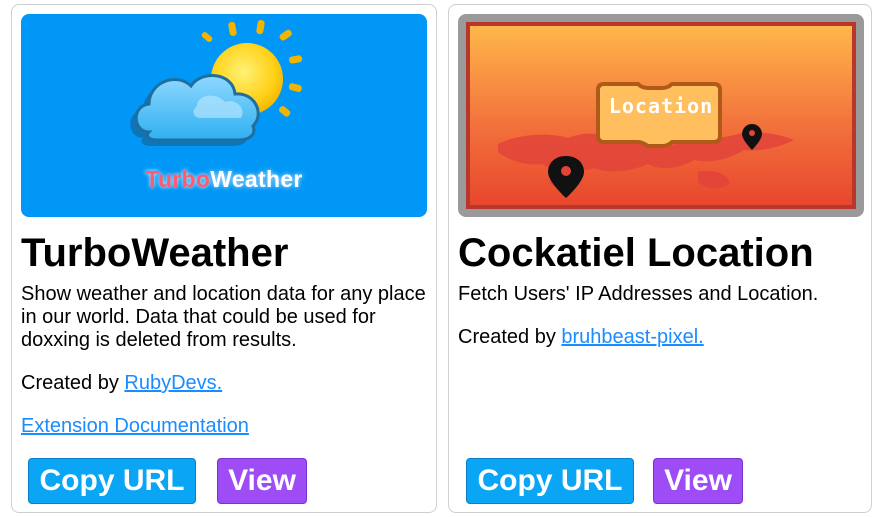  What do you see at coordinates (155, 253) in the screenshot?
I see `extension-title: TurboWeather` at bounding box center [155, 253].